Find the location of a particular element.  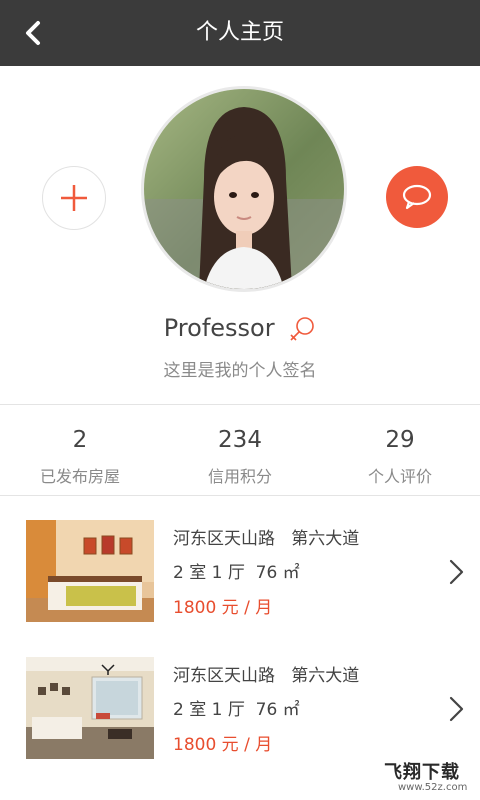

message-button is located at coordinates (417, 197).